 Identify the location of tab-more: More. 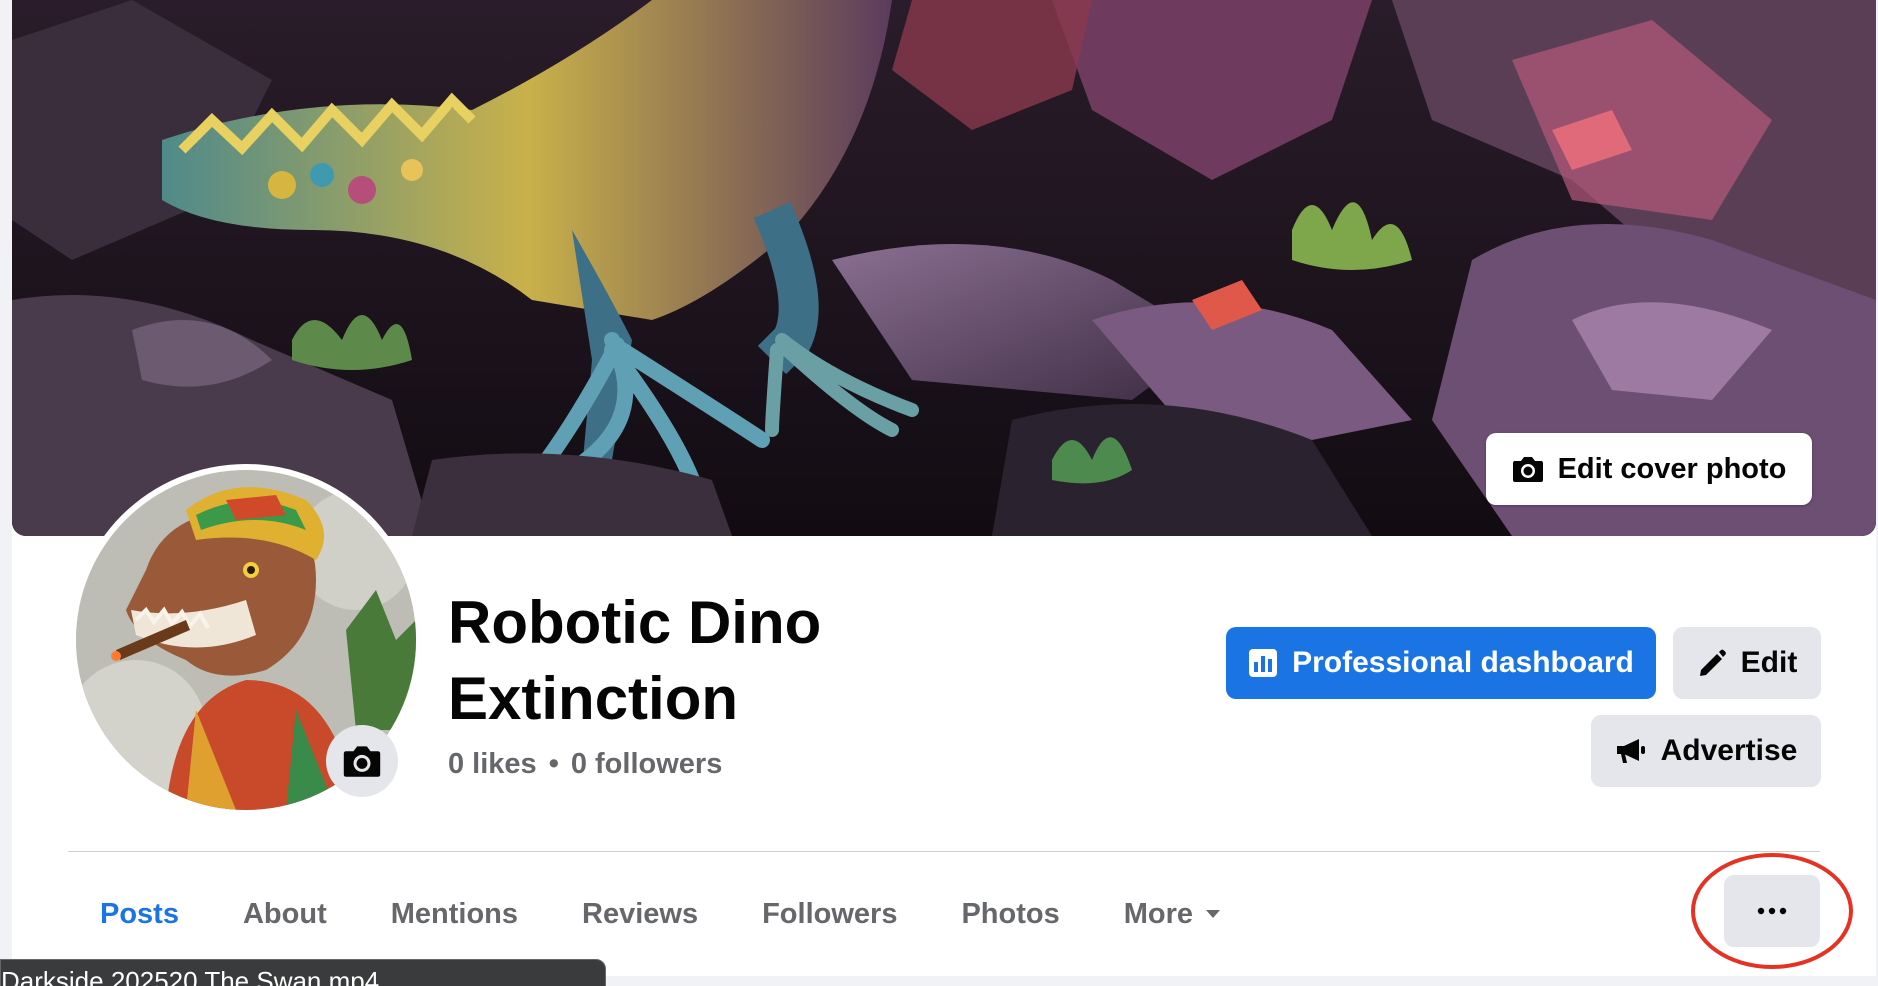
(1172, 914).